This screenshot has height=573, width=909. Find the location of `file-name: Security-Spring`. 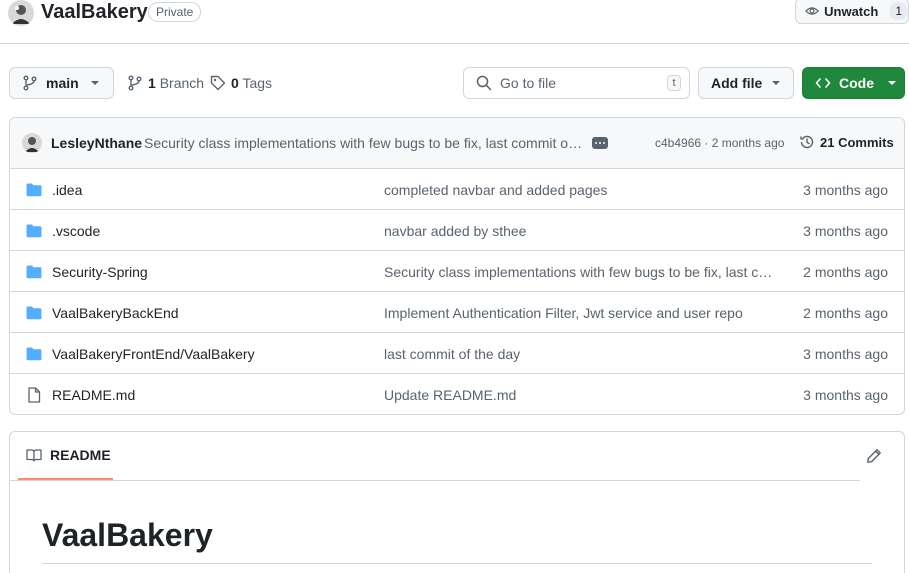

file-name: Security-Spring is located at coordinates (100, 272).